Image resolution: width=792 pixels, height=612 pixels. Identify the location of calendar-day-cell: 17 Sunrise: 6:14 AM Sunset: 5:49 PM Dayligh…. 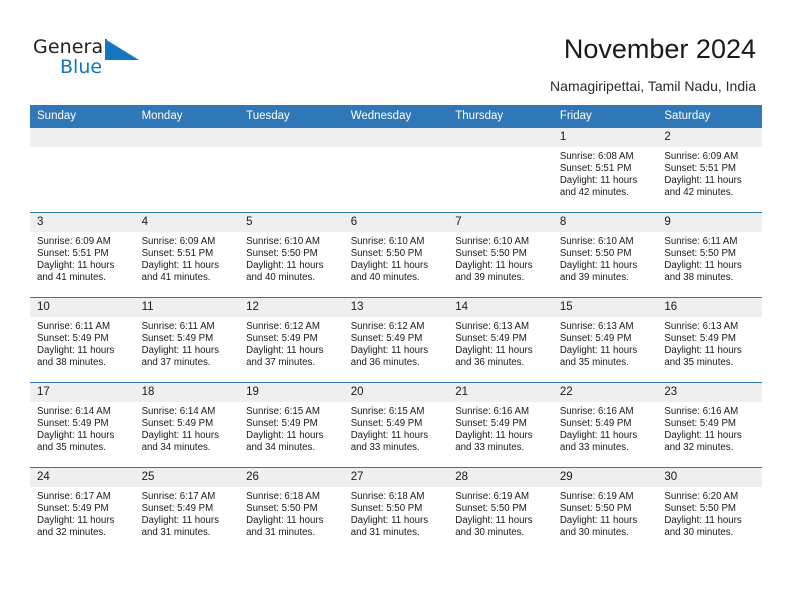
(82, 425).